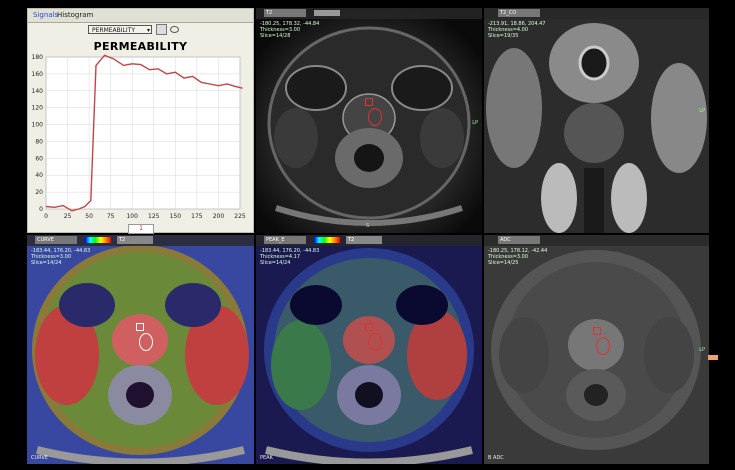 This screenshot has height=470, width=735. What do you see at coordinates (154, 216) in the screenshot?
I see `x-tick-label: 125` at bounding box center [154, 216].